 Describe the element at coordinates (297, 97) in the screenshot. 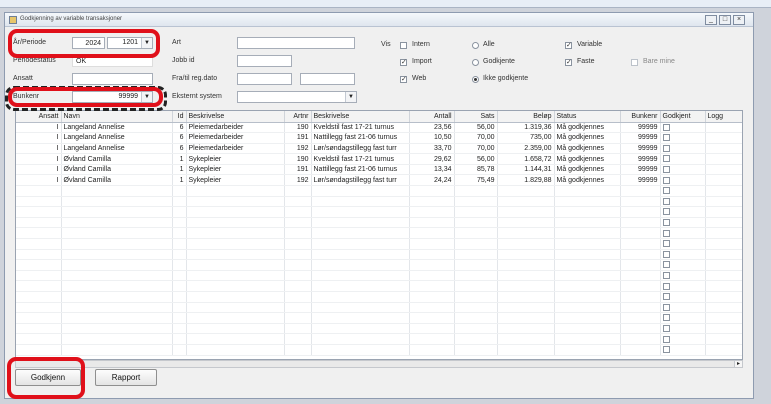

I see `eksternt-system-combo: ▼` at that location.